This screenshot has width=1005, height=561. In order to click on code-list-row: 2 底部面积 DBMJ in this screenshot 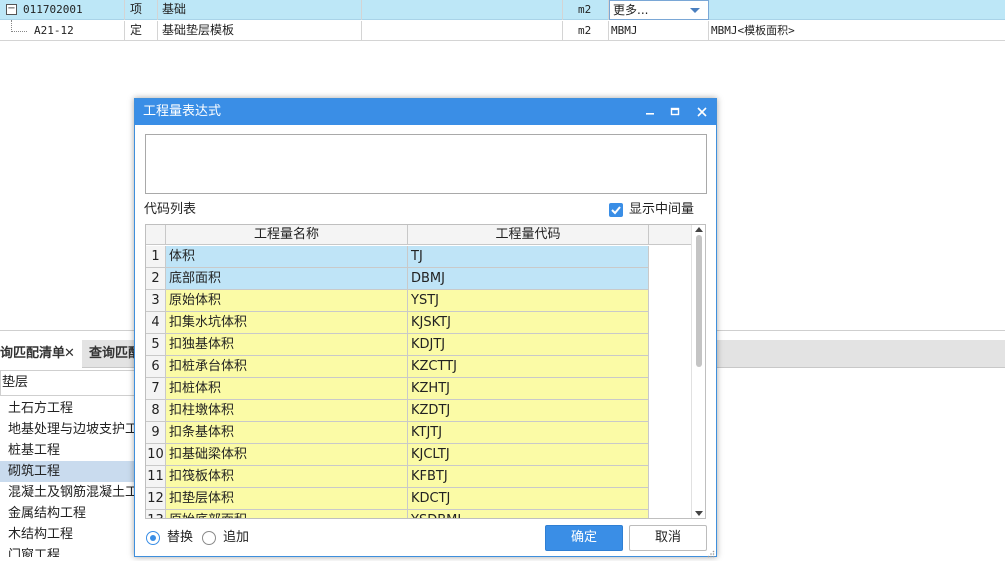, I will do `click(397, 279)`.